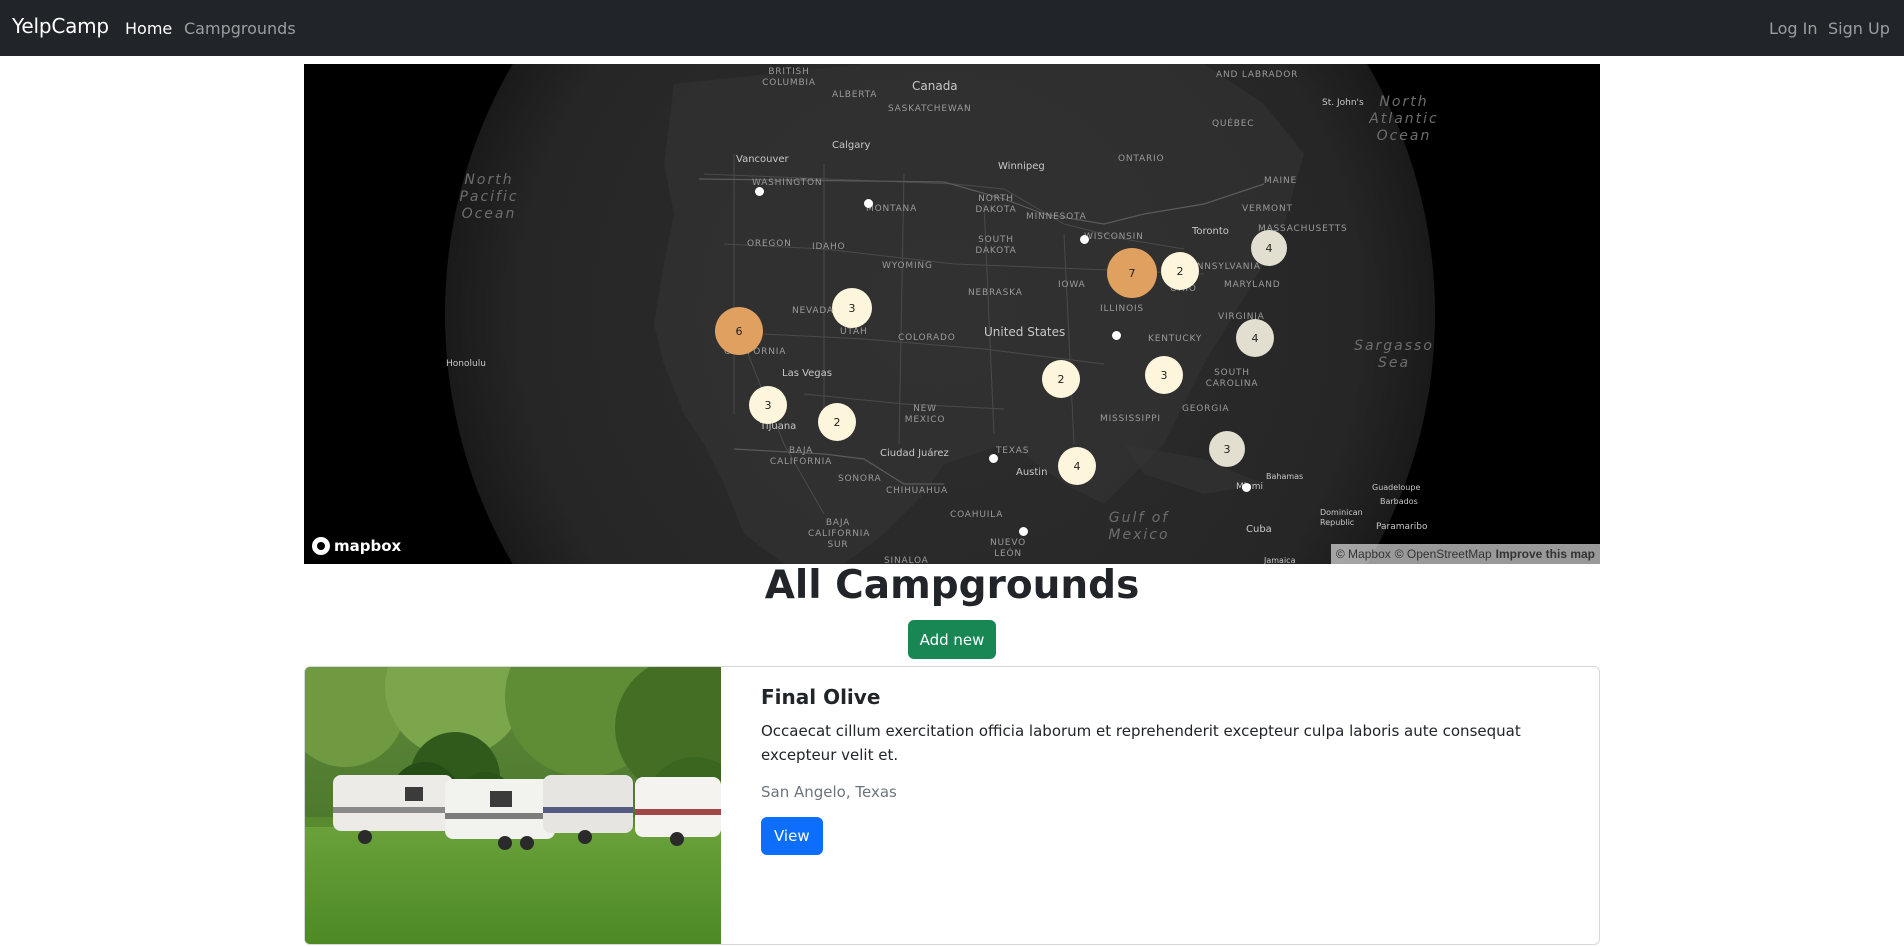  What do you see at coordinates (855, 95) in the screenshot?
I see `map-label-alberta: ALBERTA` at bounding box center [855, 95].